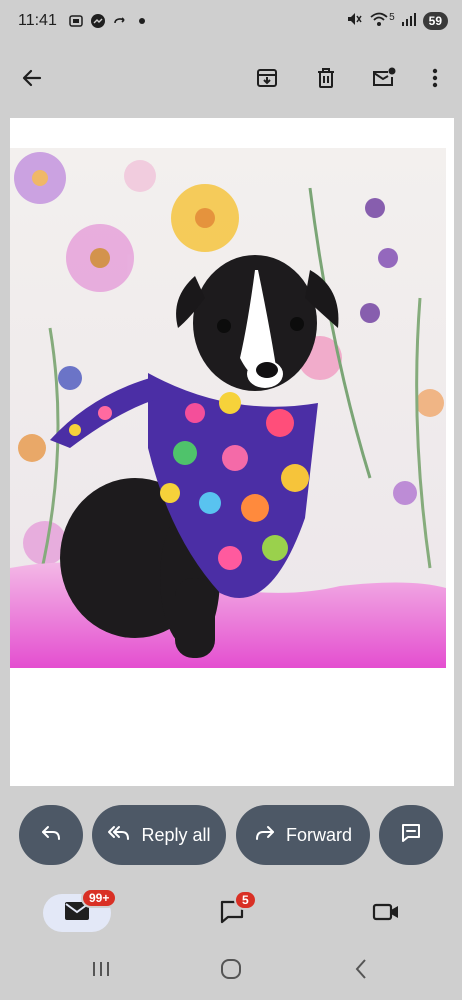  I want to click on reply-all-button: Reply all, so click(159, 835).